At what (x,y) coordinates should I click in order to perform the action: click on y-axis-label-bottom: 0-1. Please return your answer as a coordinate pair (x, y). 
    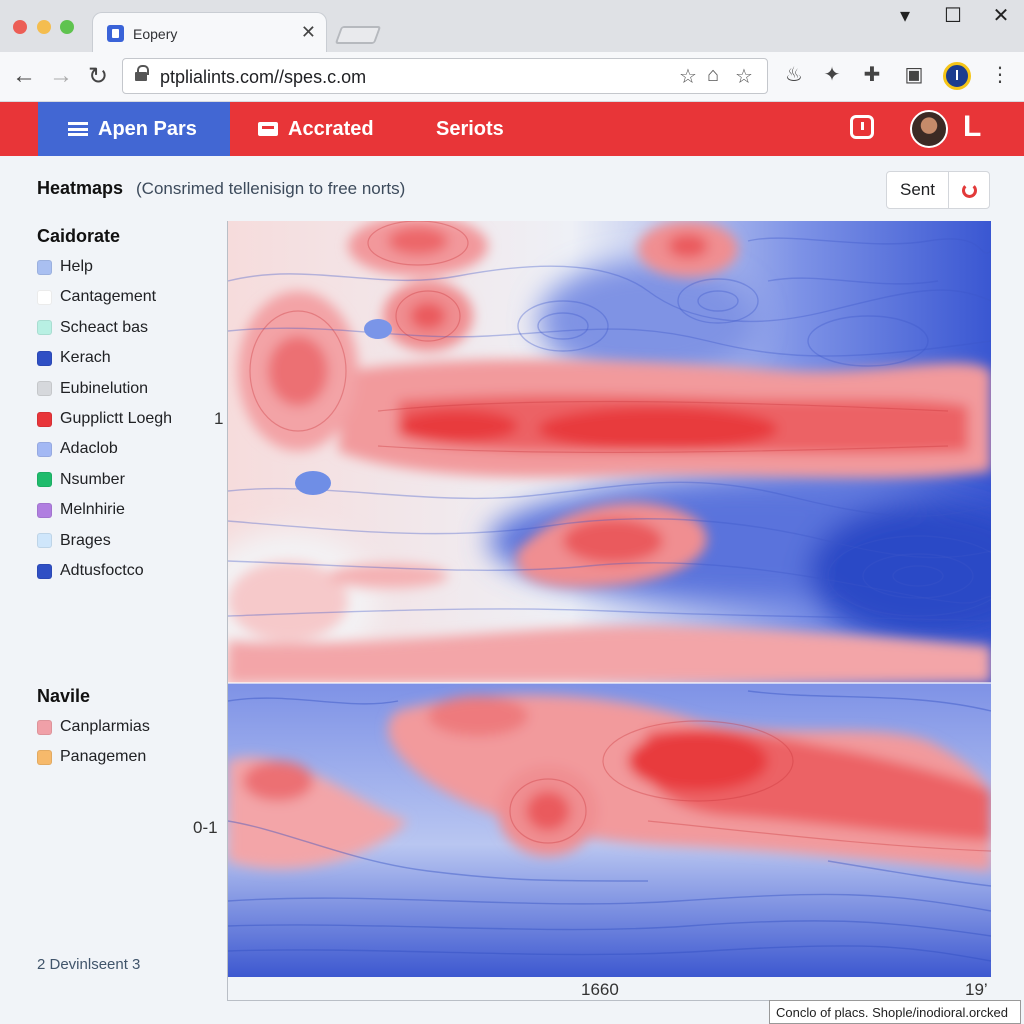
    Looking at the image, I should click on (205, 827).